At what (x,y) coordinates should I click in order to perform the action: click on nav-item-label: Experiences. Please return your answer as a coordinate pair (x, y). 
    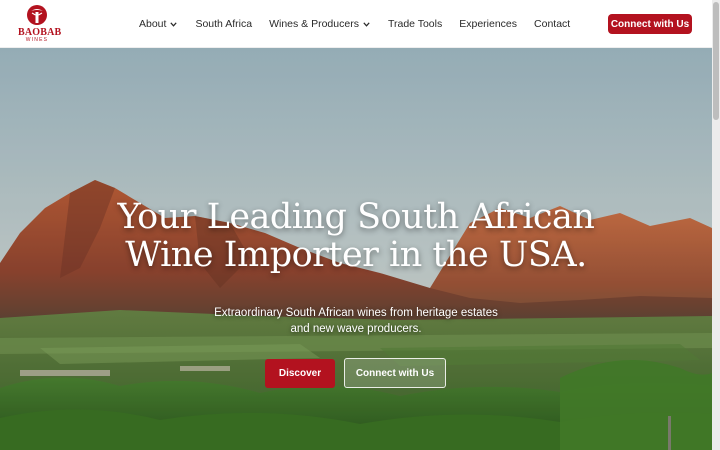
    Looking at the image, I should click on (488, 24).